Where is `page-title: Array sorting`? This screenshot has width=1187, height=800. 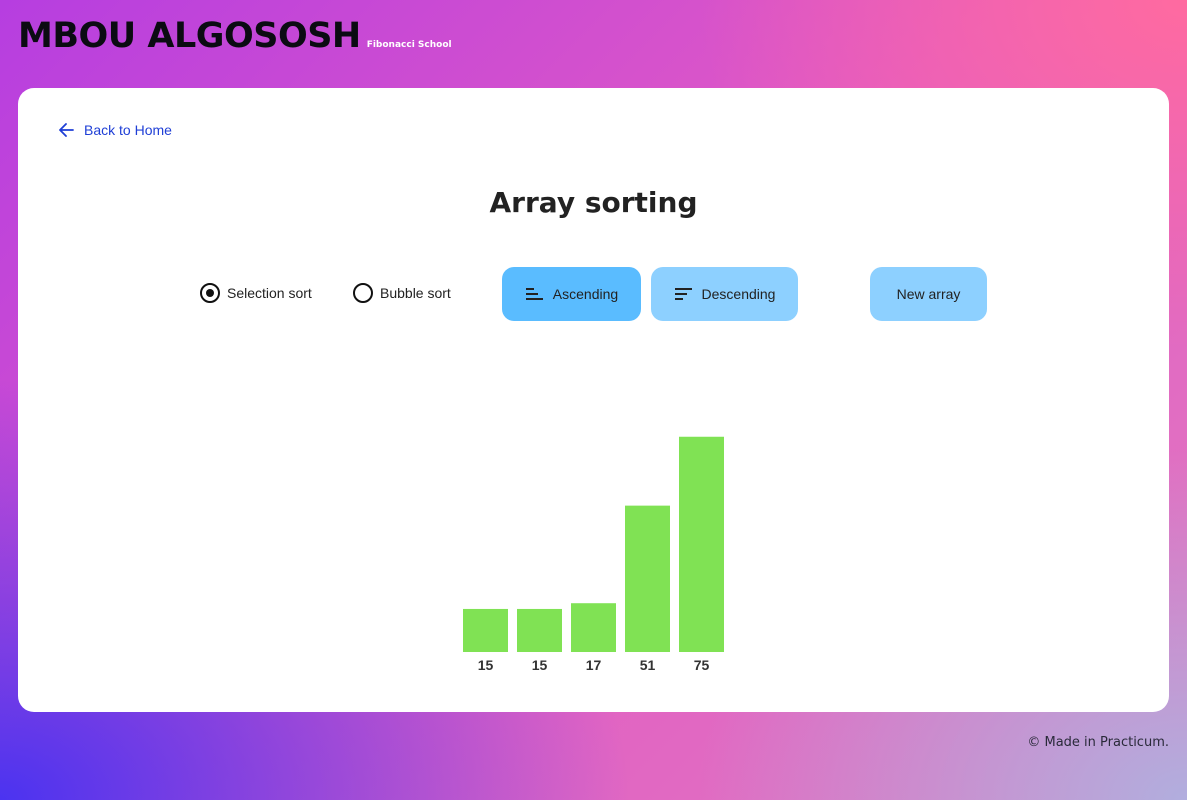 page-title: Array sorting is located at coordinates (593, 202).